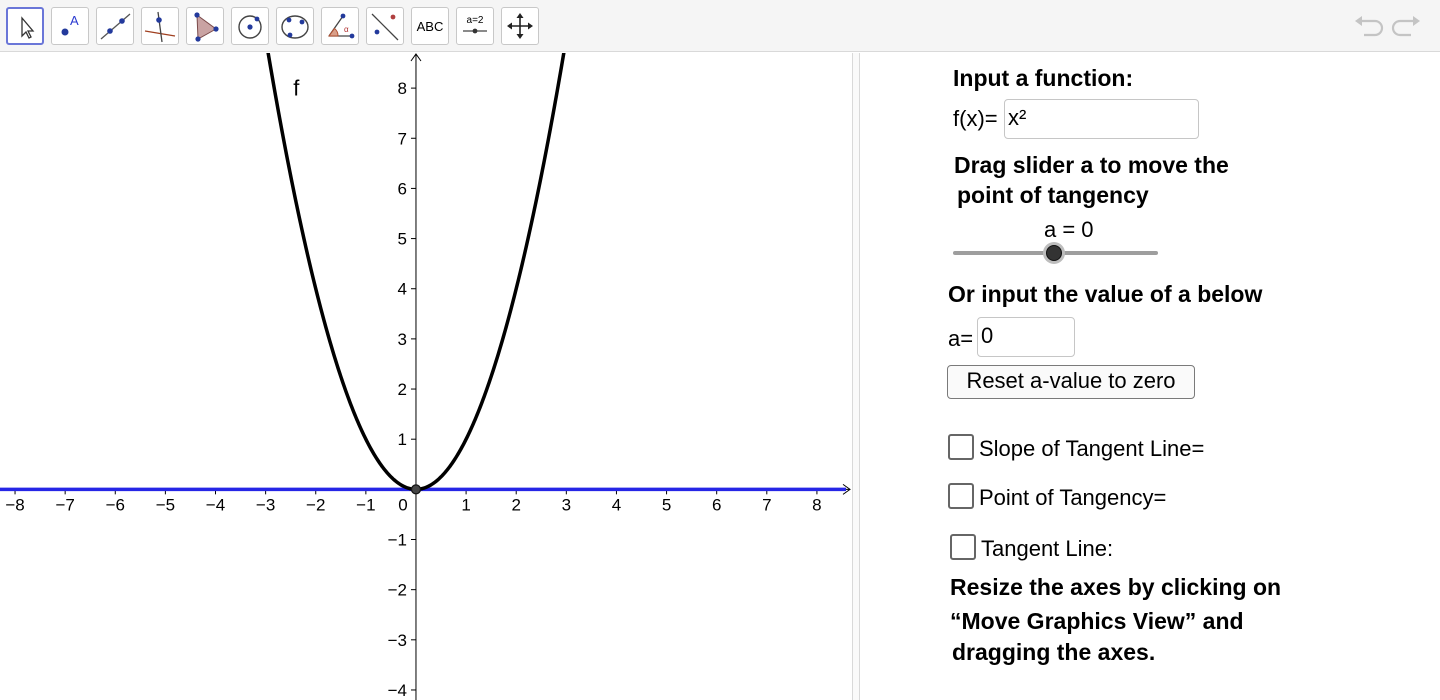 This screenshot has height=700, width=1440. I want to click on x-tick-label: 1, so click(465, 504).